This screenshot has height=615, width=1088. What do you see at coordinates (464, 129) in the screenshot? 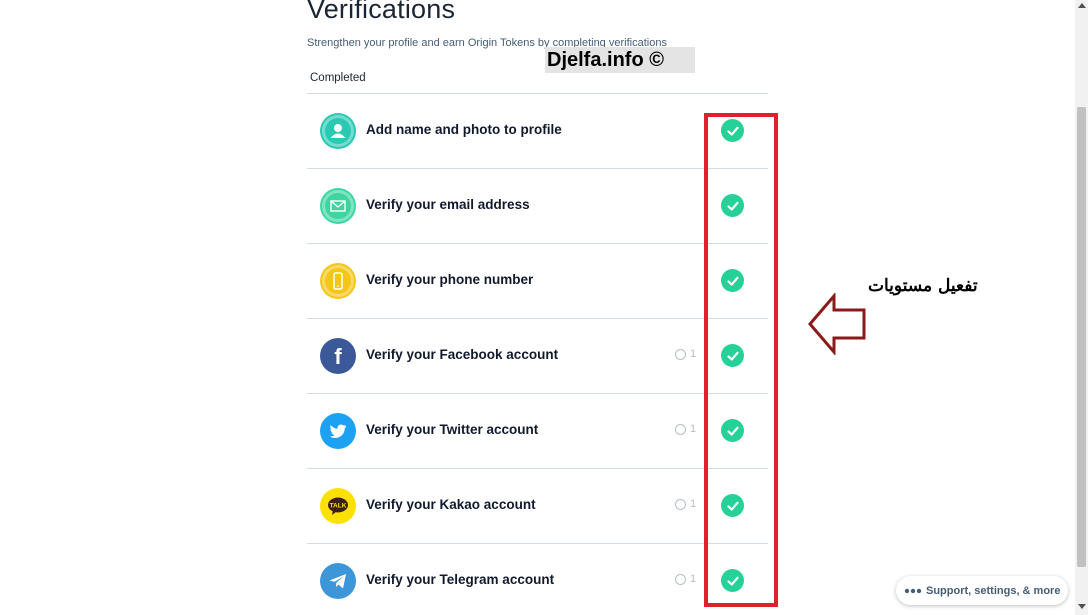
I see `verification-label: Add name and photo to profile` at bounding box center [464, 129].